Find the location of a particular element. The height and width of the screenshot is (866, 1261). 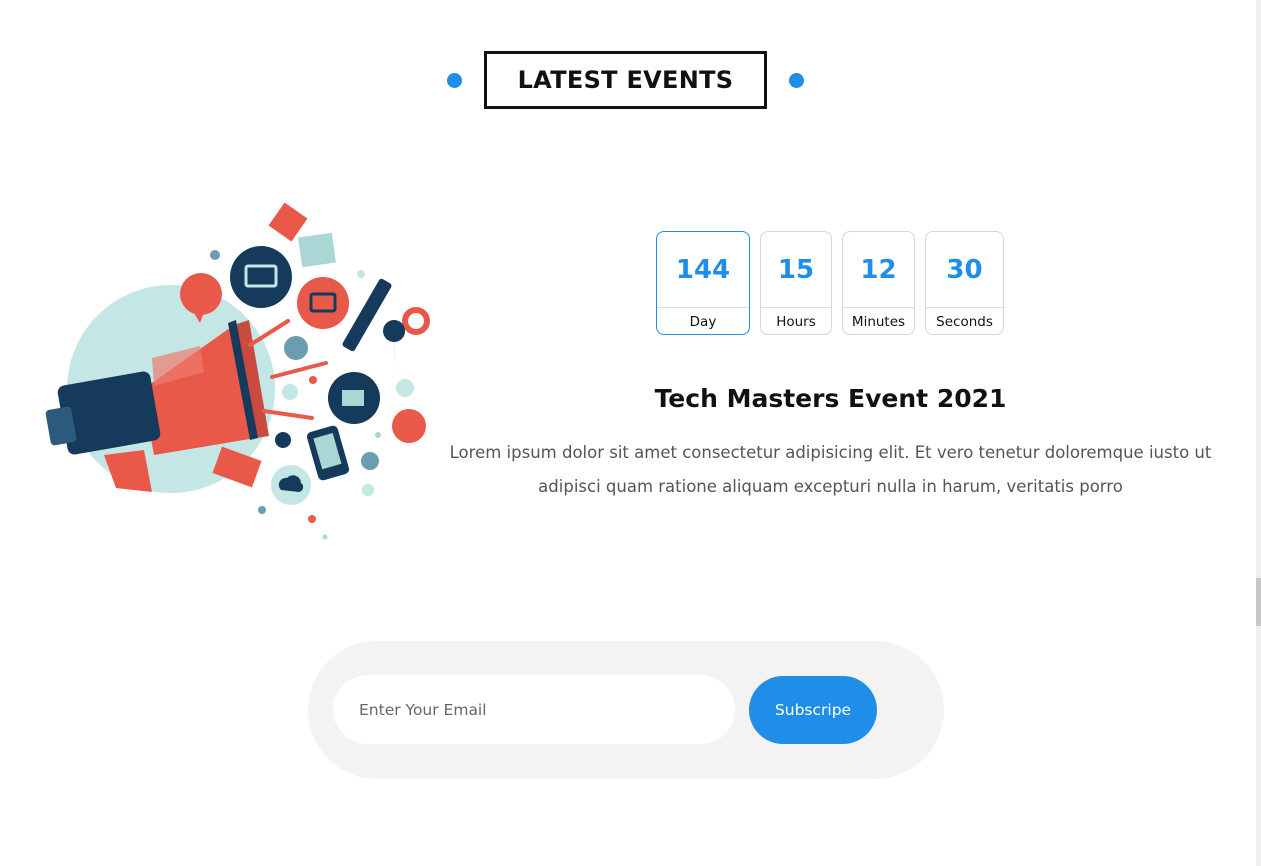

countdown-day-label: Day is located at coordinates (703, 320).